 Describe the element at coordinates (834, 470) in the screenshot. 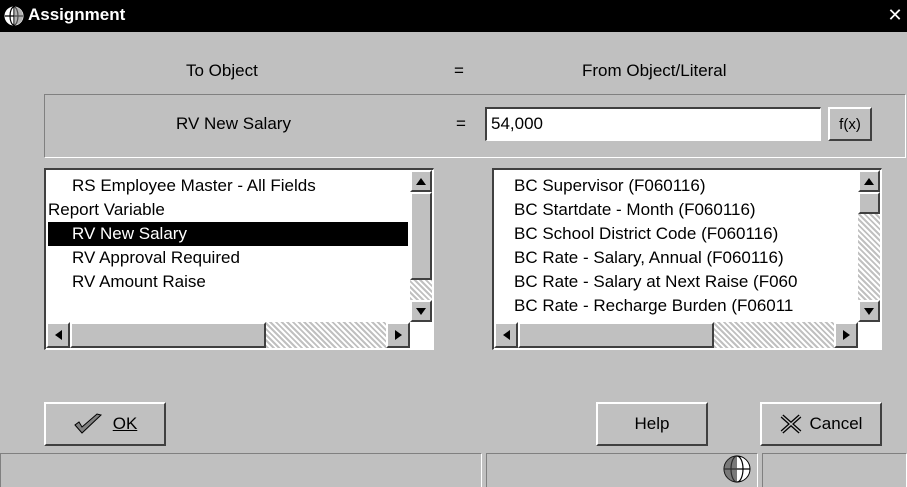

I see `status-panel-right` at that location.